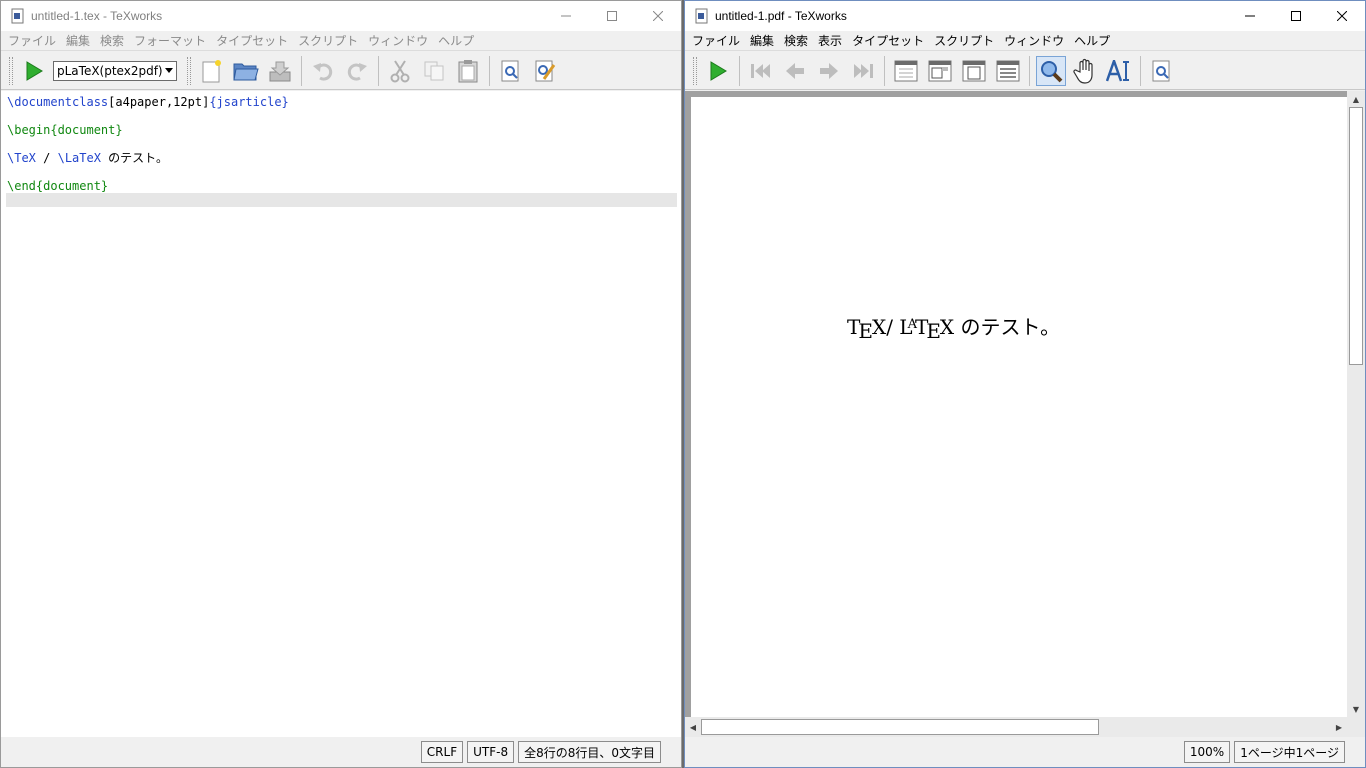  What do you see at coordinates (170, 40) in the screenshot?
I see `editor-menu-format: フォーマット` at bounding box center [170, 40].